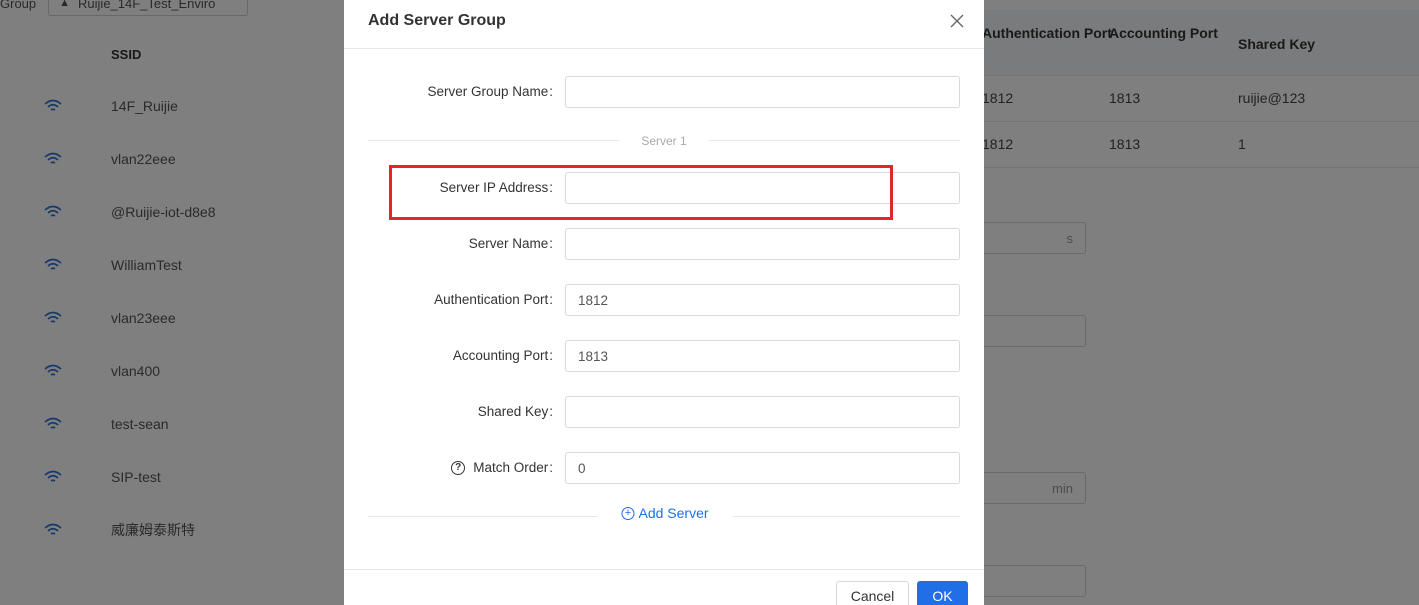 This screenshot has width=1419, height=605. I want to click on dialog-header: Add Server Group, so click(664, 24).